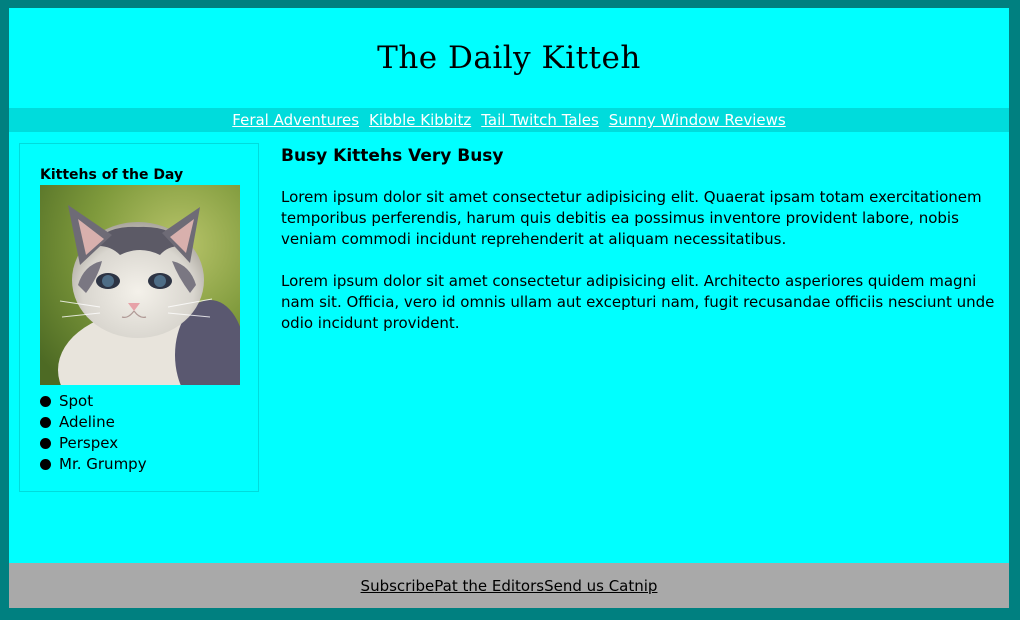 The width and height of the screenshot is (1020, 620). Describe the element at coordinates (89, 443) in the screenshot. I see `kitten-name: Perspex` at that location.